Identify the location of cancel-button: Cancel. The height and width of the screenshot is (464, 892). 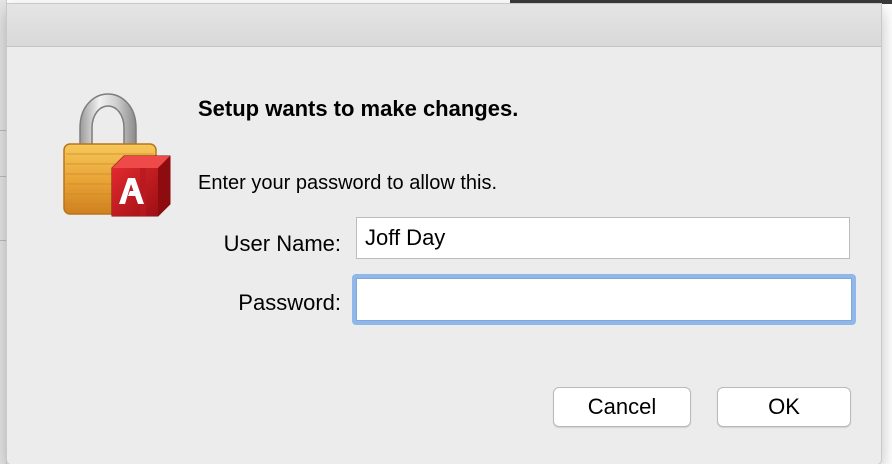
(622, 407).